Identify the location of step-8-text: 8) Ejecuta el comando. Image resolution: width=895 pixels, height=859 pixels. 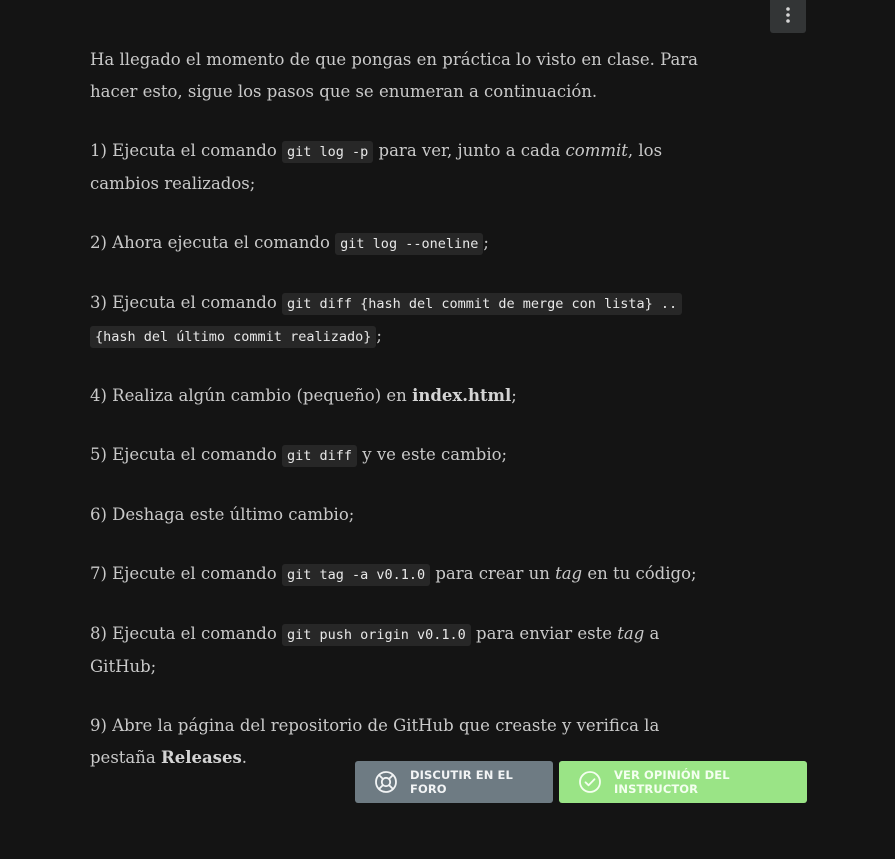
(186, 633).